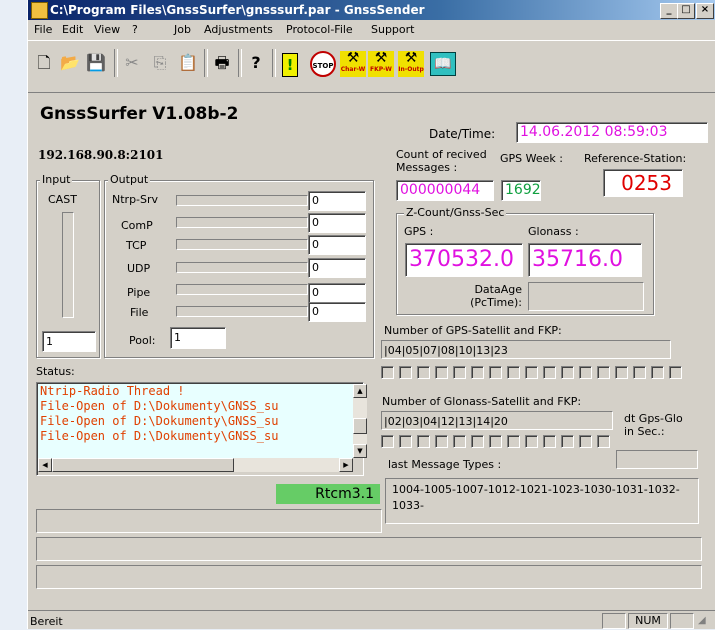 This screenshot has height=630, width=715. What do you see at coordinates (369, 577) in the screenshot?
I see `info-panel` at bounding box center [369, 577].